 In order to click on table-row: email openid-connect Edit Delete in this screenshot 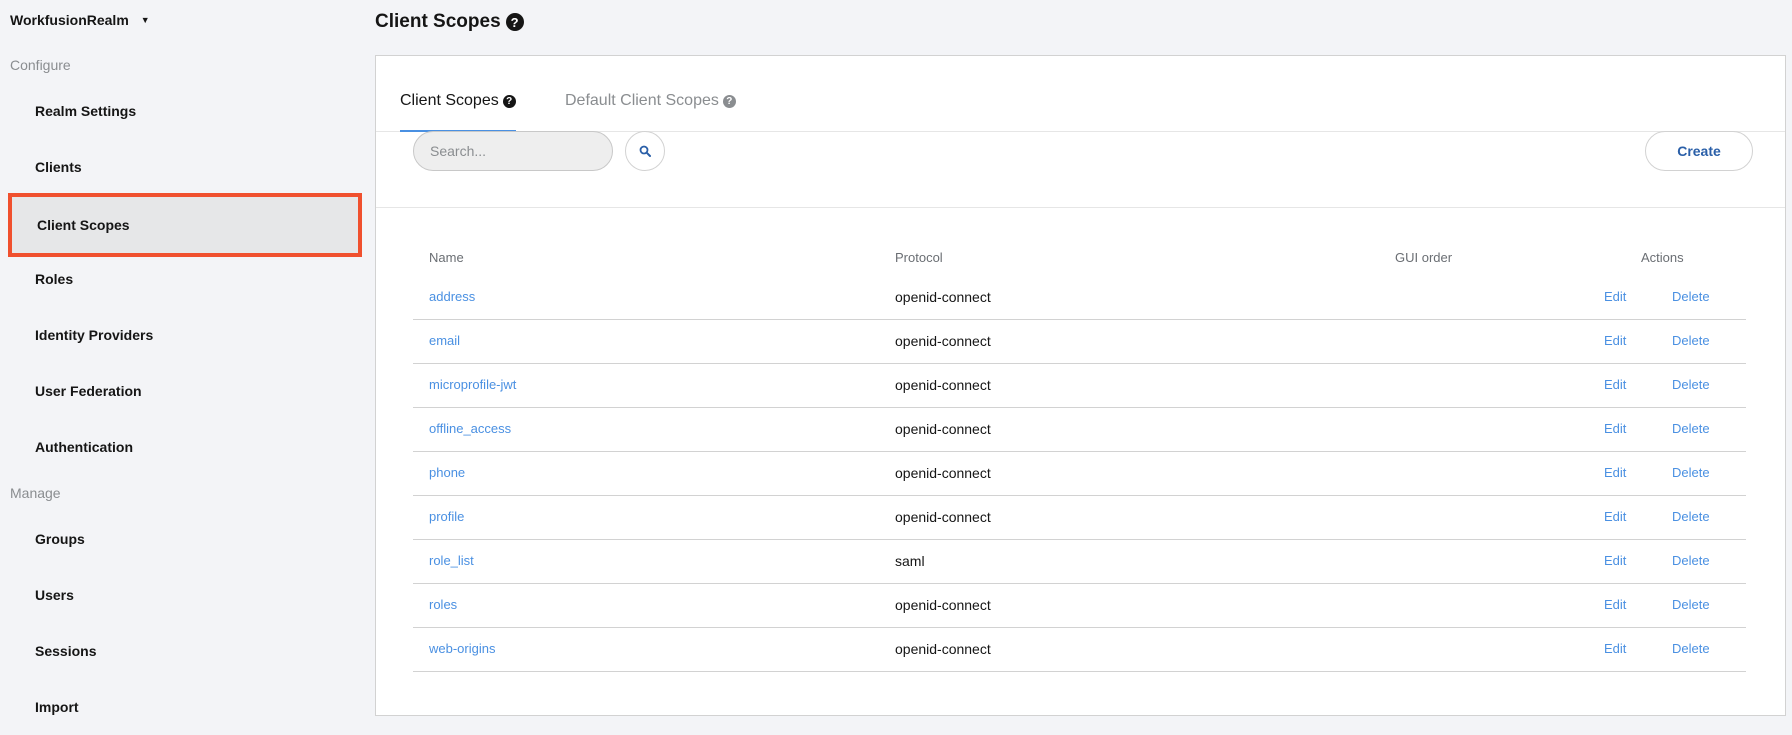, I will do `click(1079, 342)`.